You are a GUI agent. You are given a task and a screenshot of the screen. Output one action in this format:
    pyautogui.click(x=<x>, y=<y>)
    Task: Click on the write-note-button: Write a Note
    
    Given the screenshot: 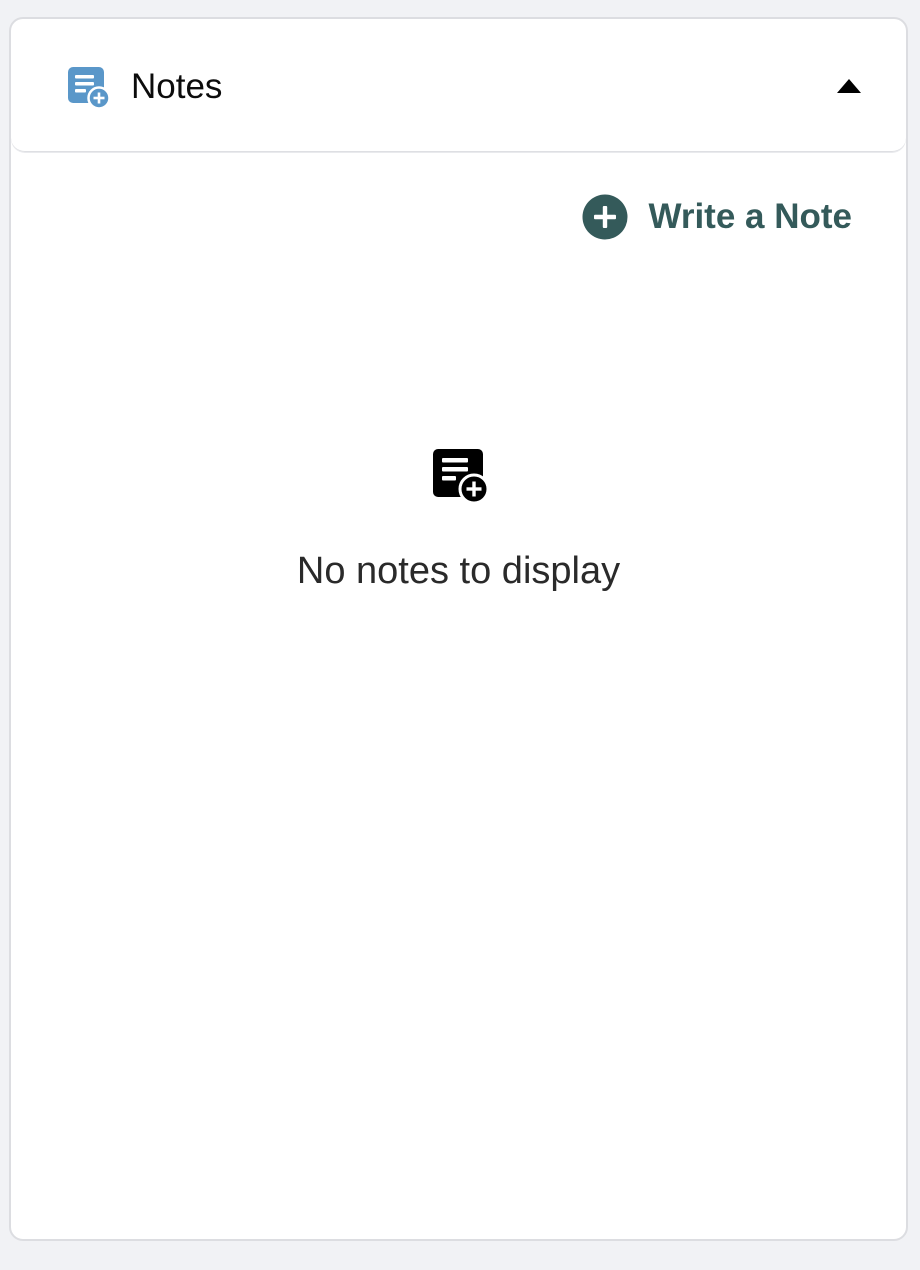 What is the action you would take?
    pyautogui.click(x=717, y=217)
    